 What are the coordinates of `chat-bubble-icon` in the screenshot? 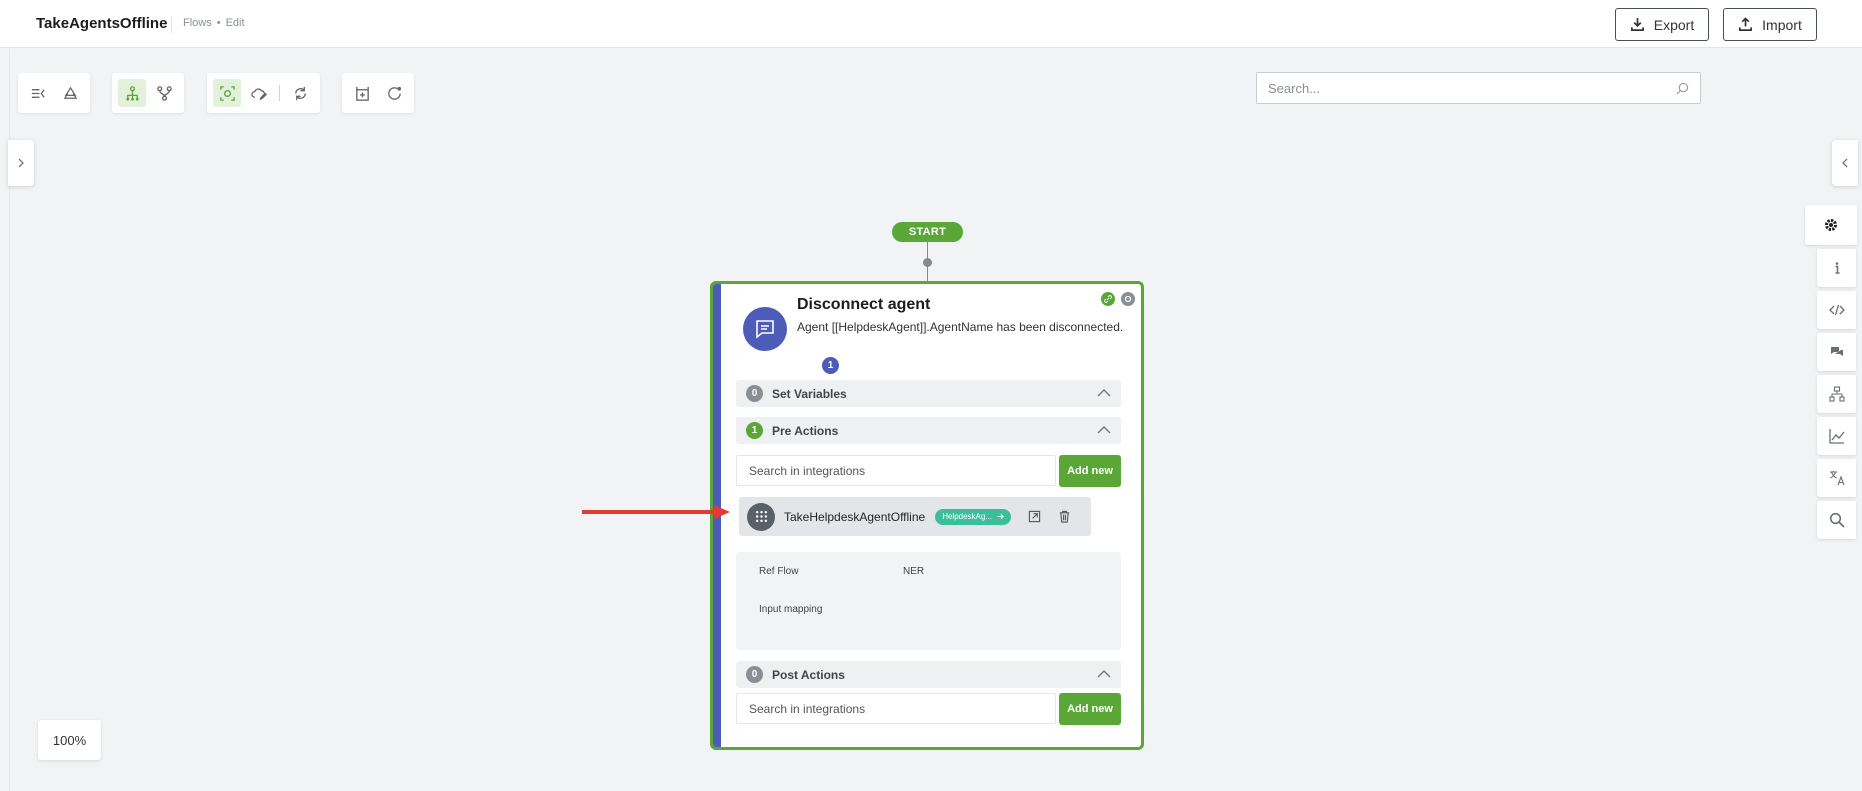 It's located at (765, 329).